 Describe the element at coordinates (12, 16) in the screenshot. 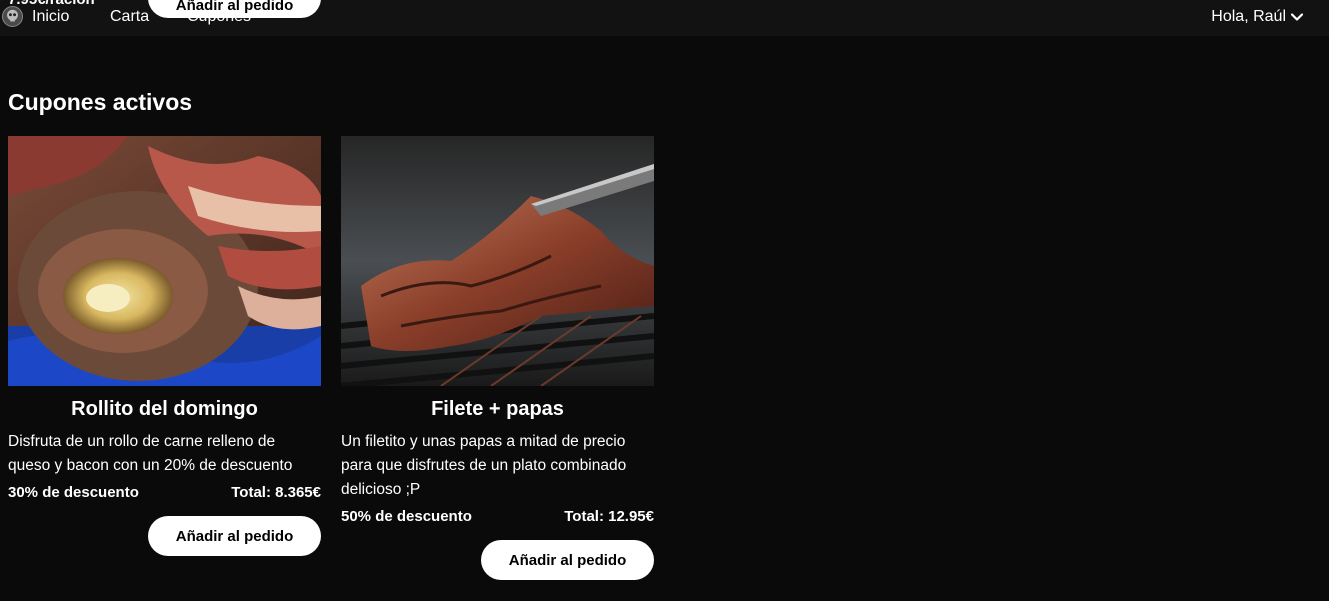

I see `skull-logo-icon` at that location.